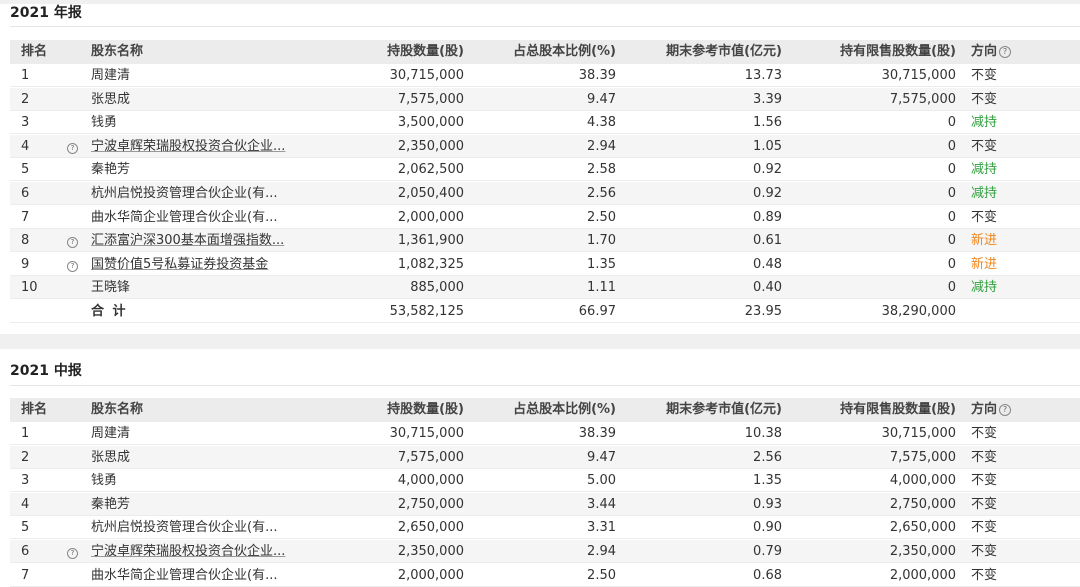 This screenshot has width=1080, height=587. What do you see at coordinates (46, 371) in the screenshot?
I see `section-title: 2021 中报` at bounding box center [46, 371].